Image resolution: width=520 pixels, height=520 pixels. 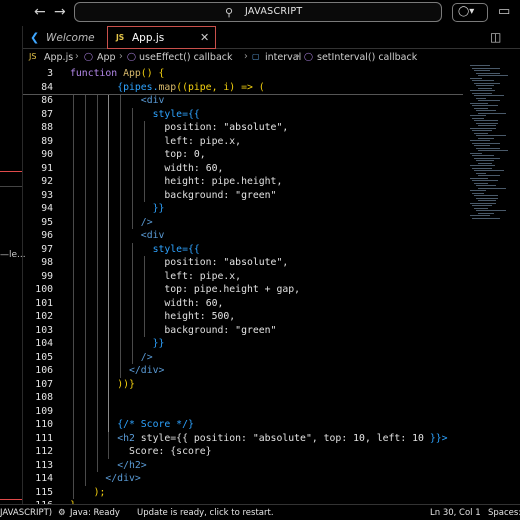 What do you see at coordinates (194, 168) in the screenshot?
I see `code-text: width: 60,` at bounding box center [194, 168].